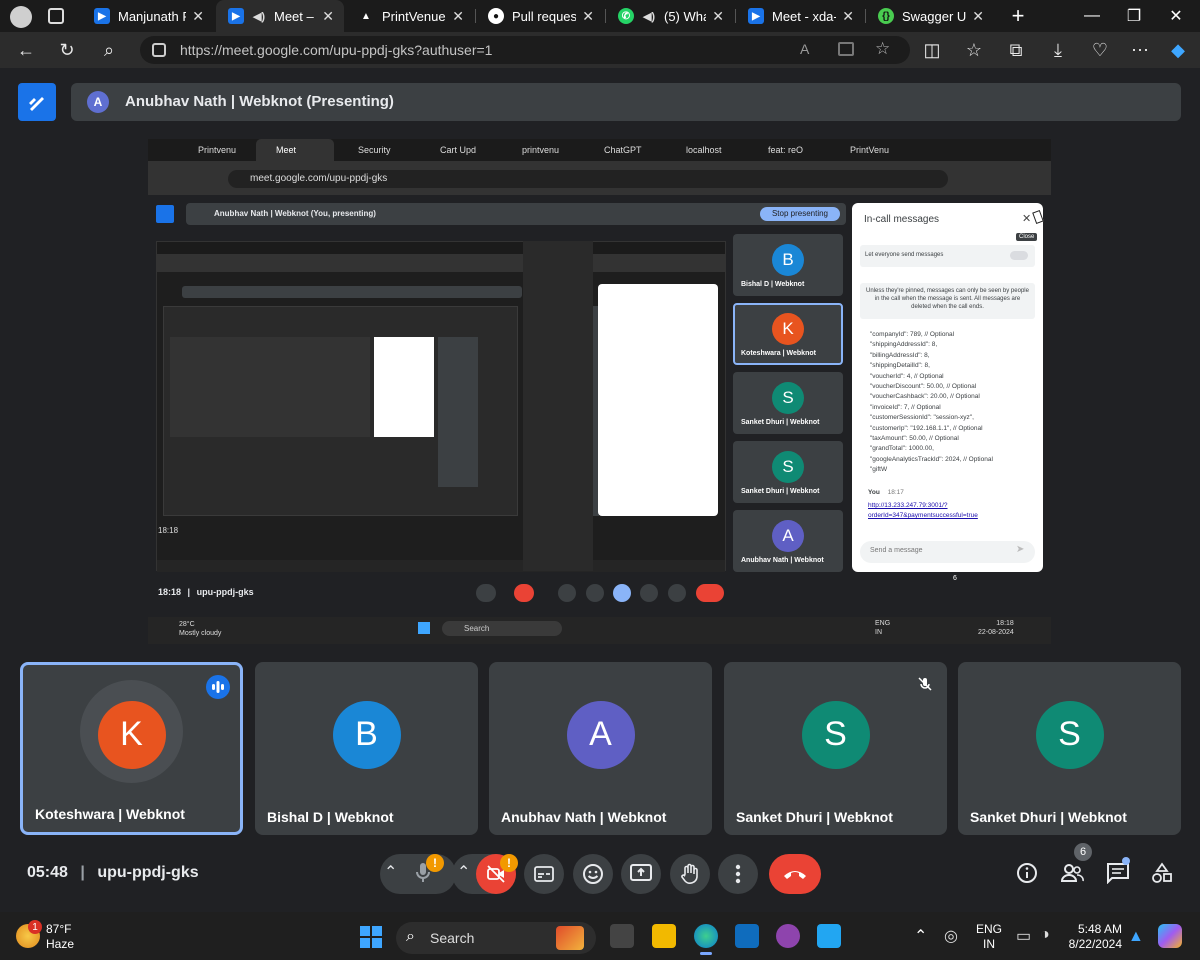 The width and height of the screenshot is (1200, 960). Describe the element at coordinates (622, 936) in the screenshot. I see `task-view-icon` at that location.